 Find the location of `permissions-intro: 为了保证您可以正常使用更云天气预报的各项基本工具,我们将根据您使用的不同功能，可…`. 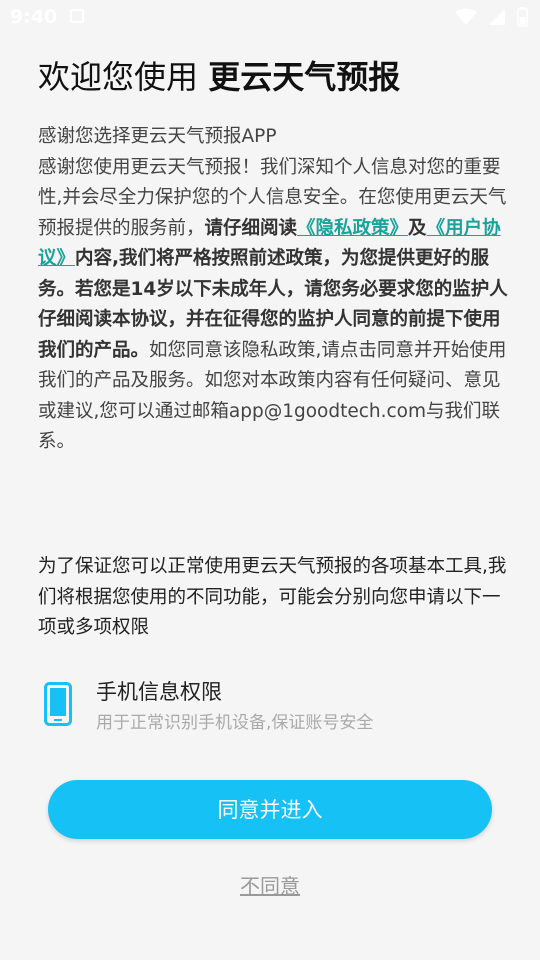

permissions-intro: 为了保证您可以正常使用更云天气预报的各项基本工具,我们将根据您使用的不同功能，可… is located at coordinates (272, 597).